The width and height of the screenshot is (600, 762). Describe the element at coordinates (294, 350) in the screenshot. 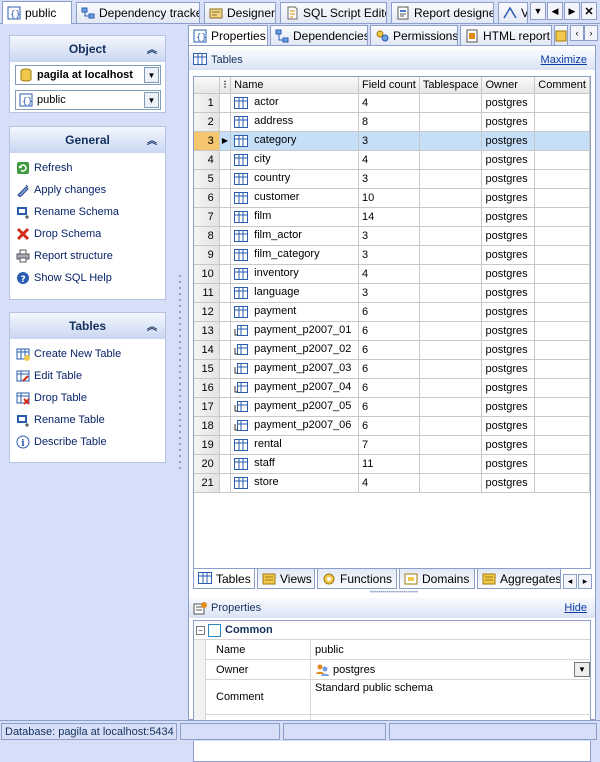

I see `cell-name: payment_p2007_02` at that location.